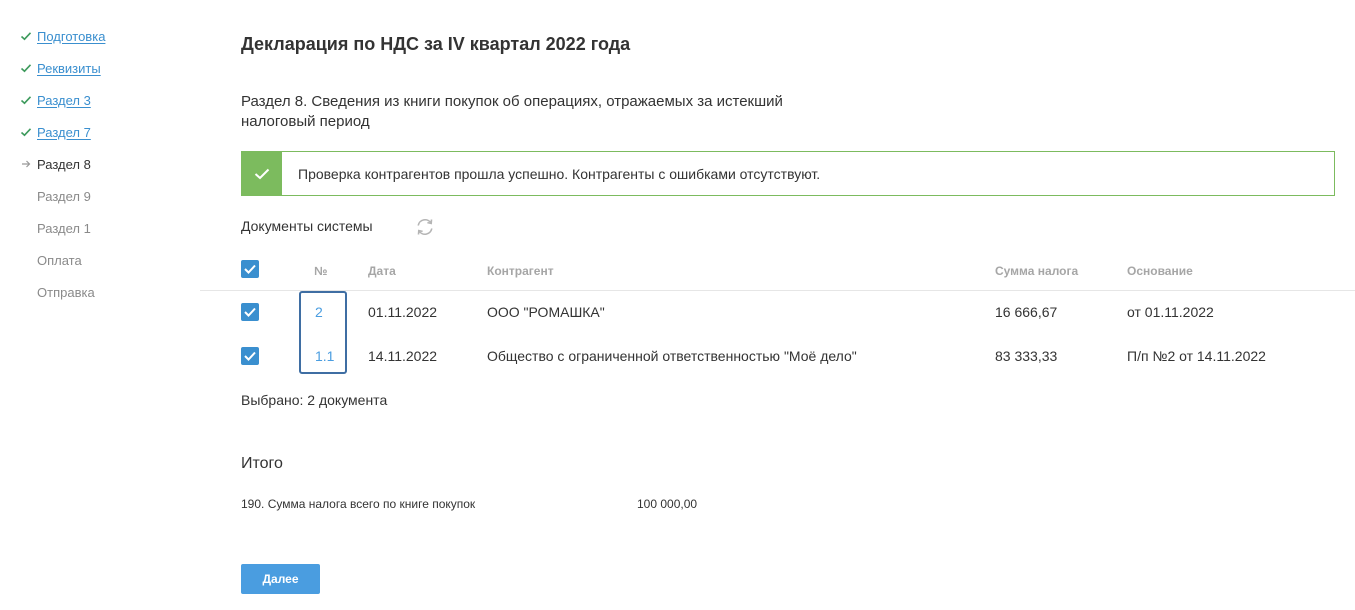  What do you see at coordinates (323, 332) in the screenshot?
I see `number-column-highlight` at bounding box center [323, 332].